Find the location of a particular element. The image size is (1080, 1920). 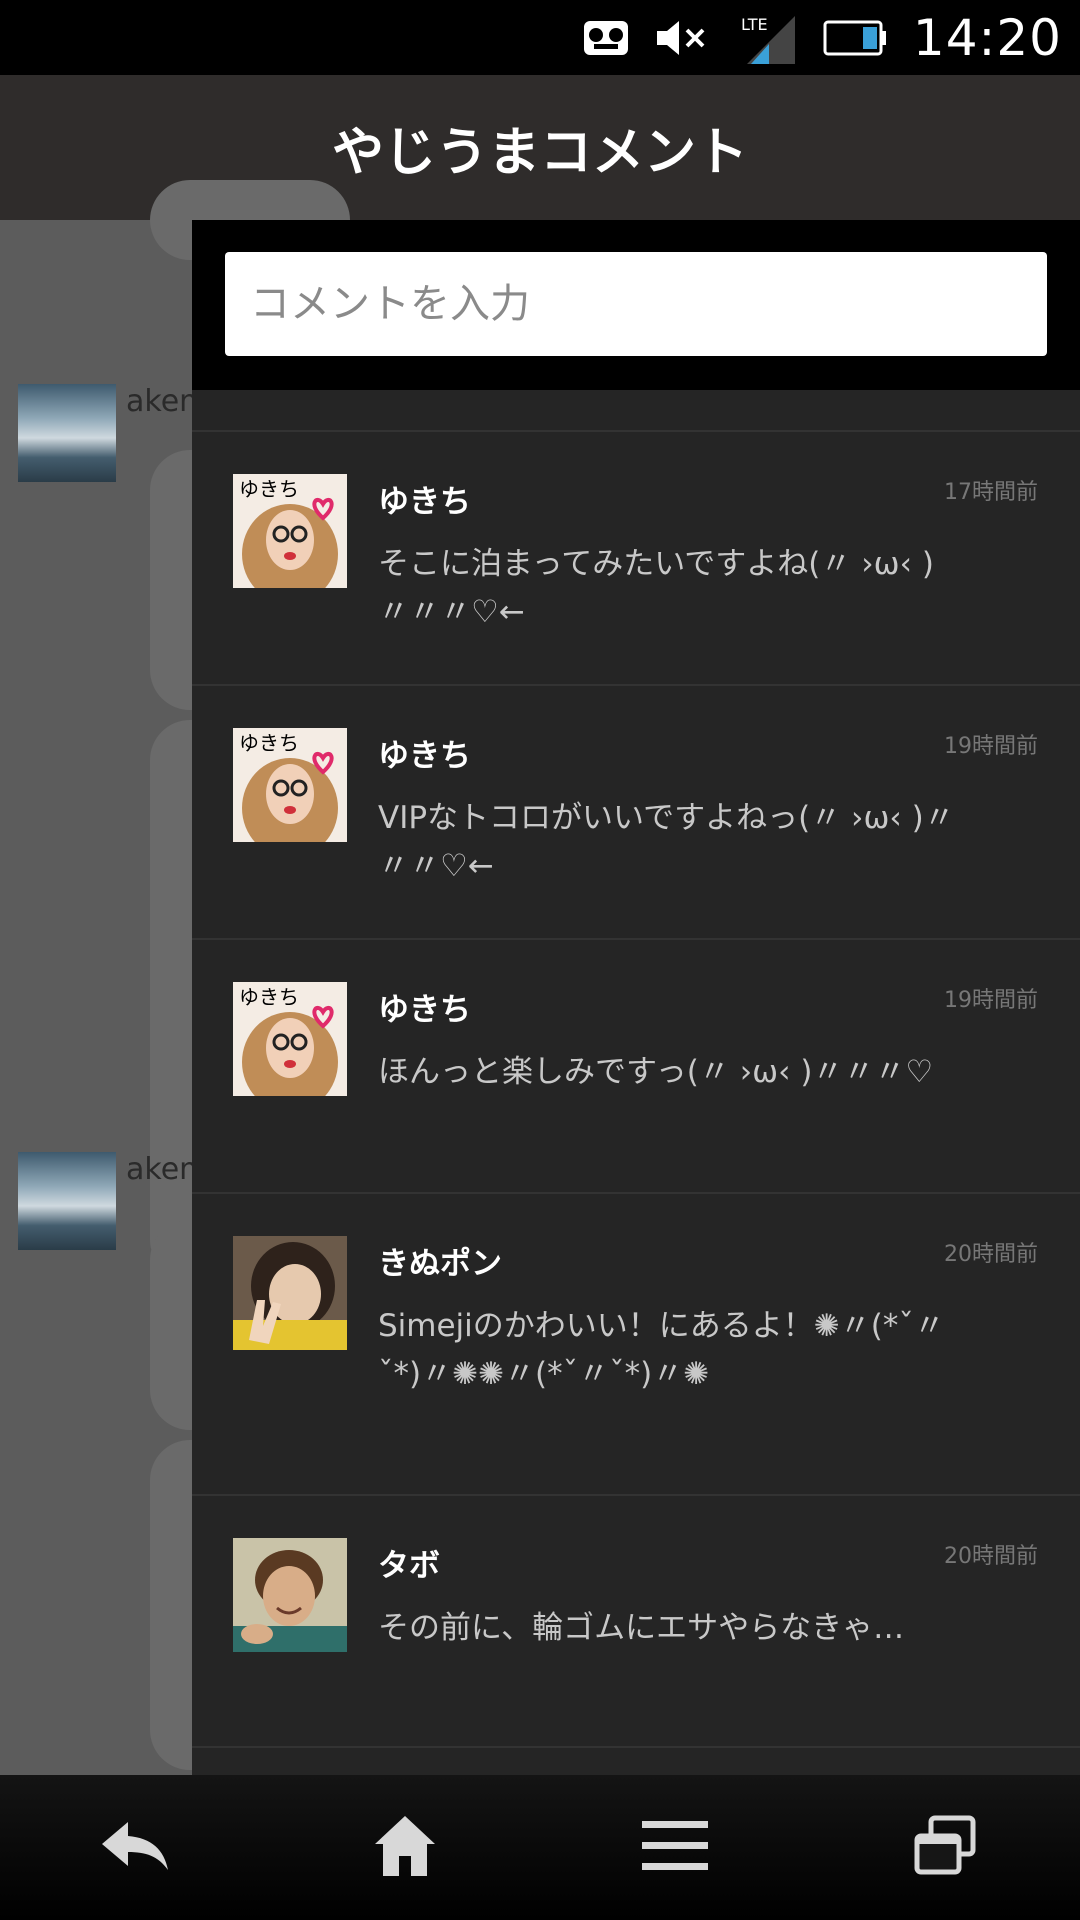

status-bar: LTE 14:20 is located at coordinates (540, 37).